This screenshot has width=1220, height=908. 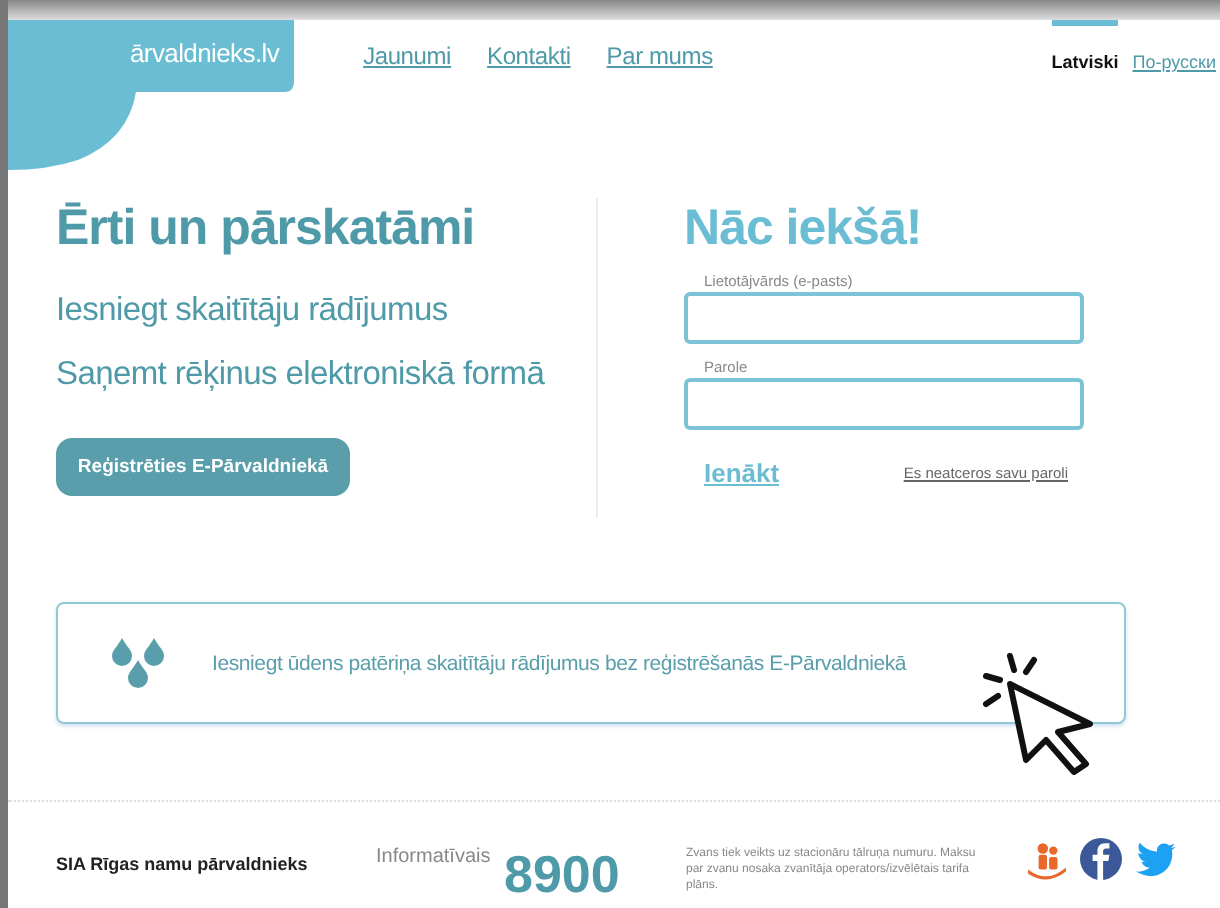 I want to click on company-name: SIA Rīgas namu pārvaldnieks, so click(x=183, y=864).